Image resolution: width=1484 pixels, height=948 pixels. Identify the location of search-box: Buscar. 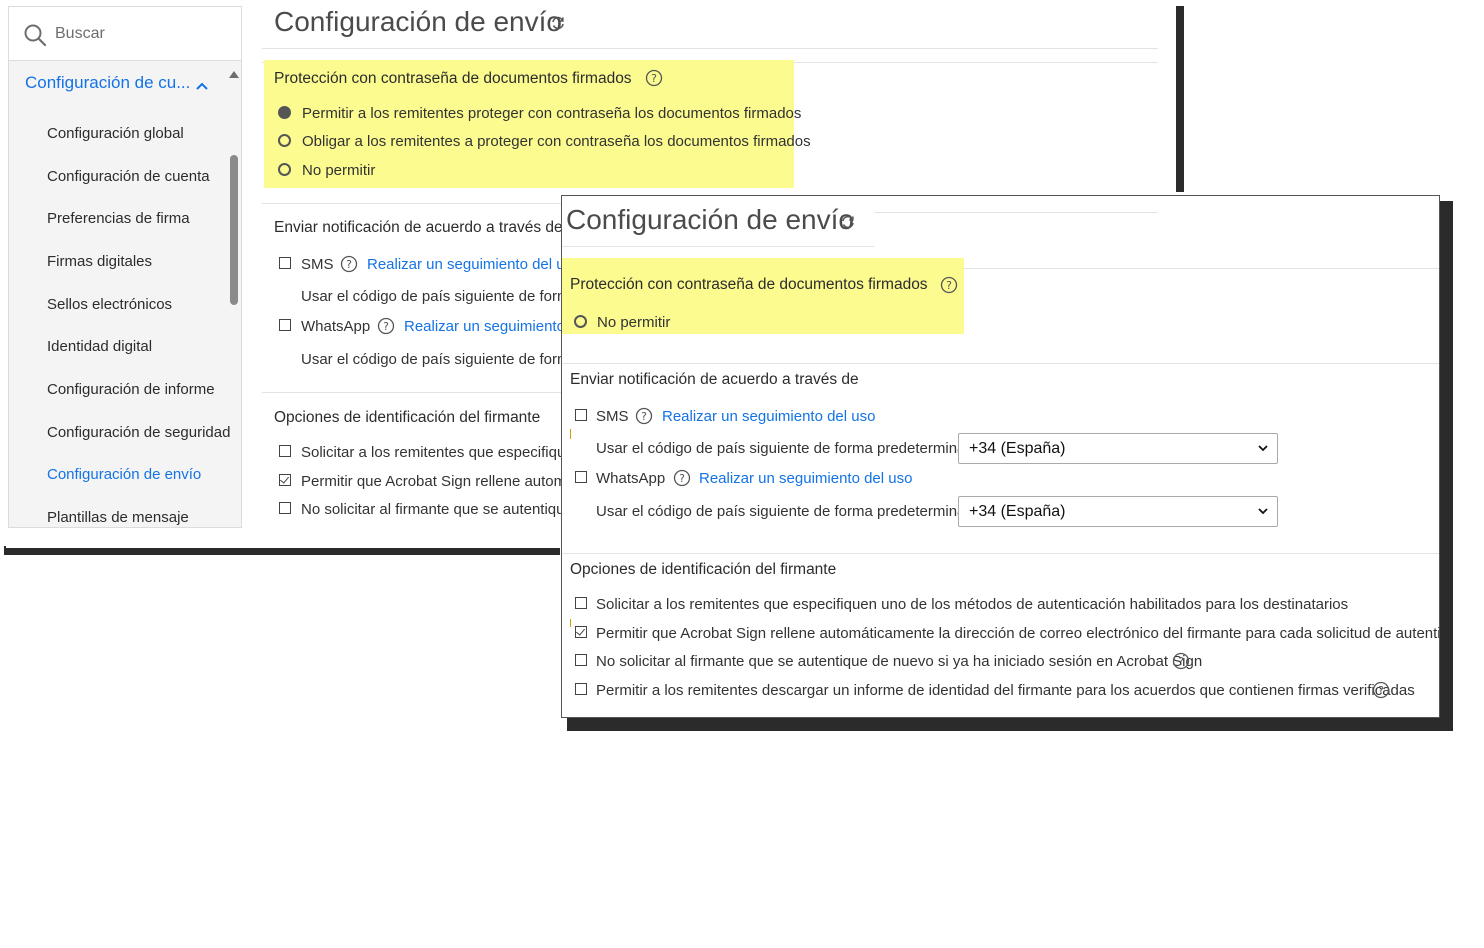
(125, 34).